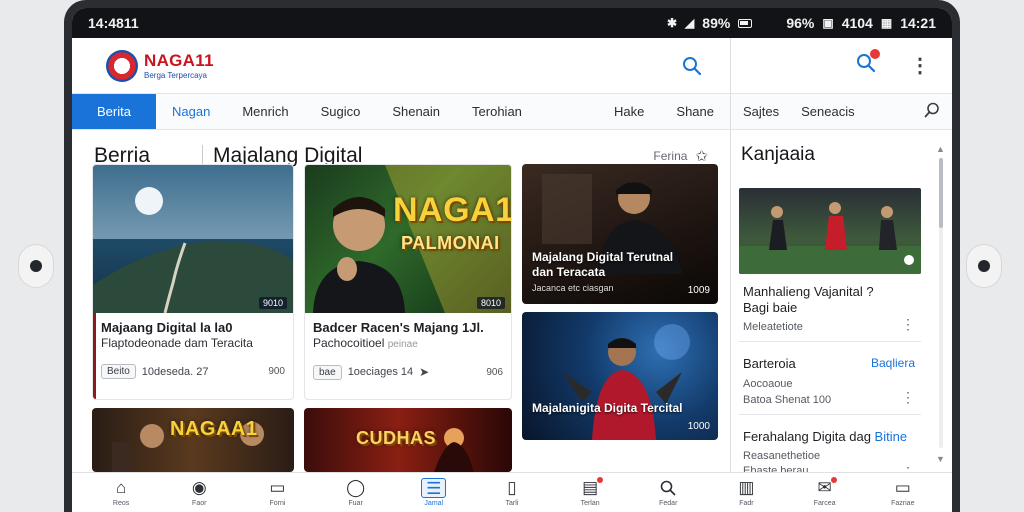  I want to click on side-scrollbar: ▲ ▼, so click(941, 304).